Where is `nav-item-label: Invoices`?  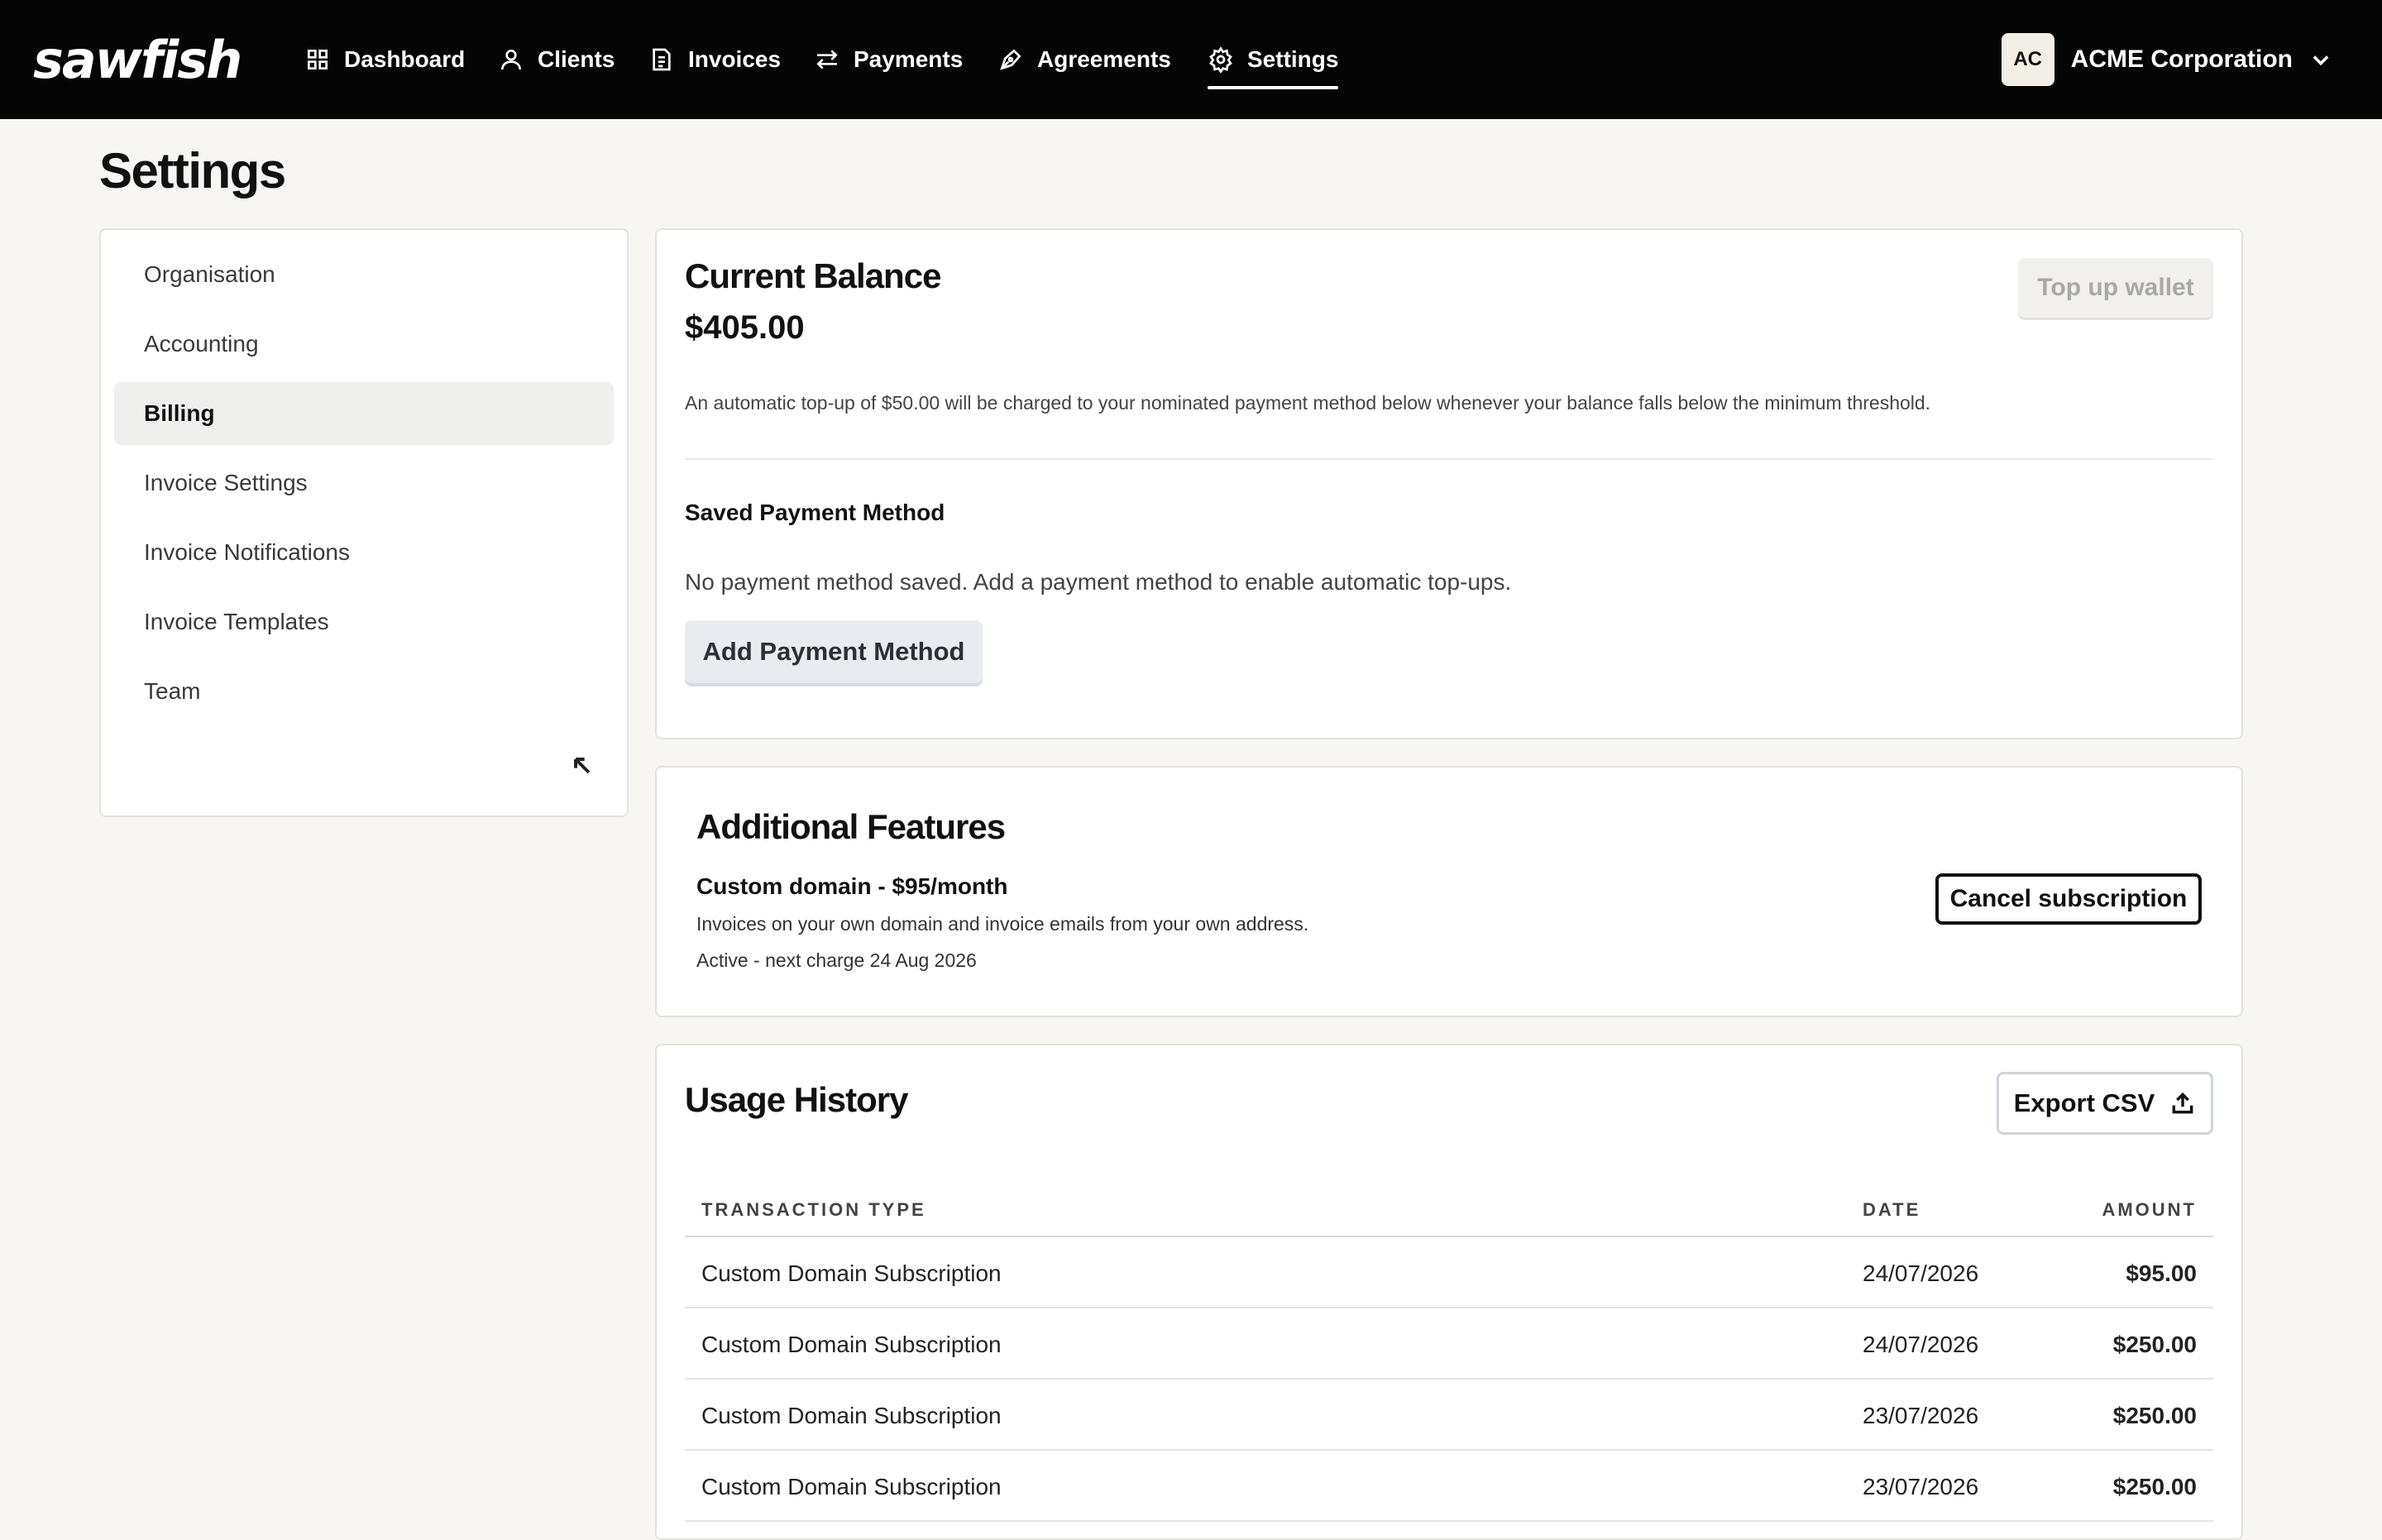
nav-item-label: Invoices is located at coordinates (735, 59).